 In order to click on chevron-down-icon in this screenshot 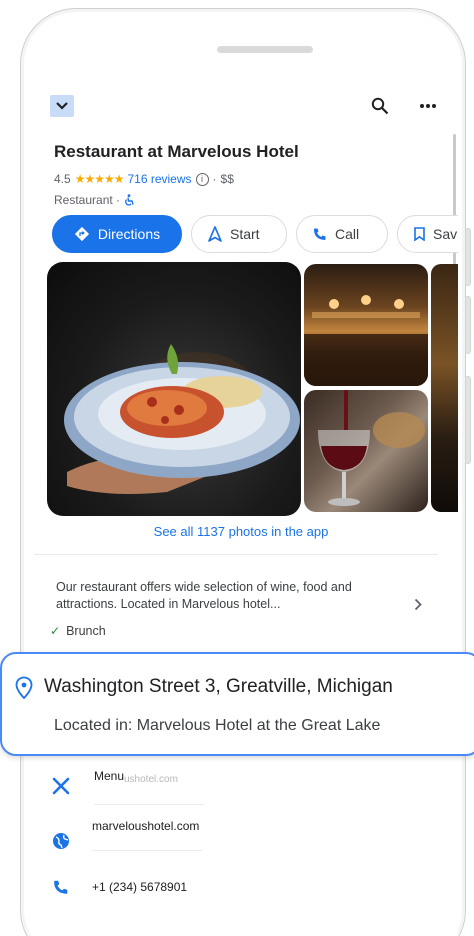, I will do `click(62, 106)`.